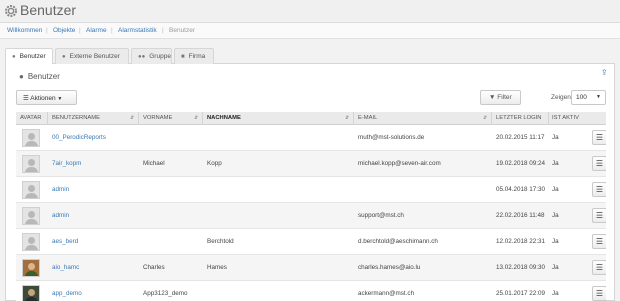 The image size is (620, 301). What do you see at coordinates (581, 97) in the screenshot?
I see `page-size-value: 100` at bounding box center [581, 97].